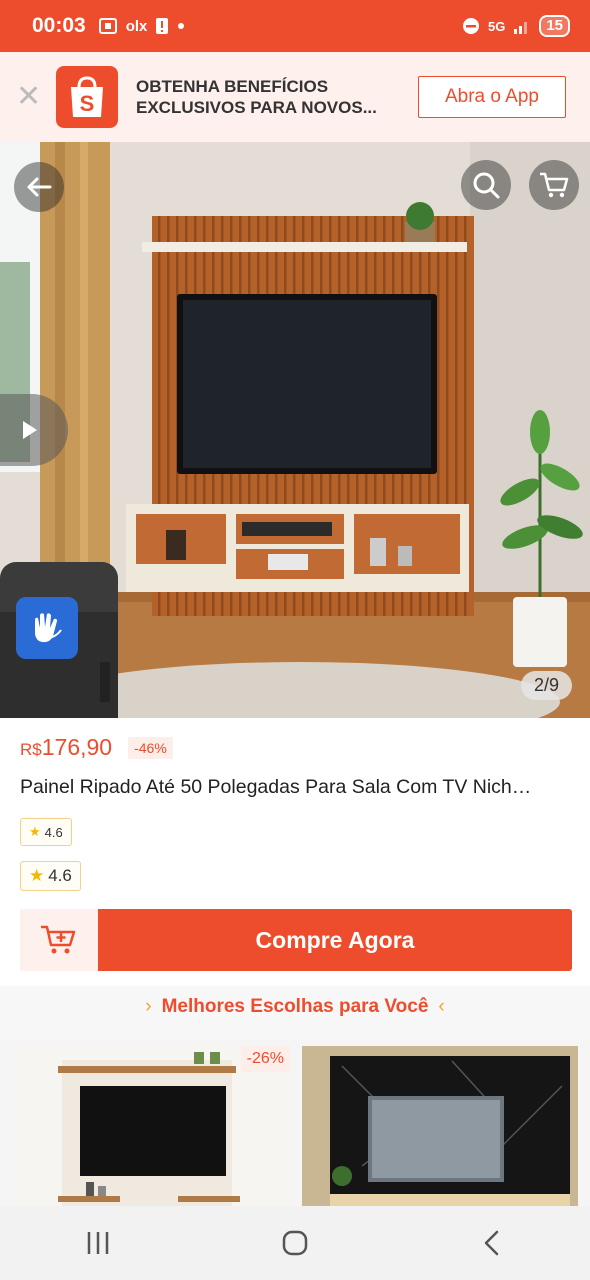 The width and height of the screenshot is (590, 1280). I want to click on status-time: 00:03, so click(59, 25).